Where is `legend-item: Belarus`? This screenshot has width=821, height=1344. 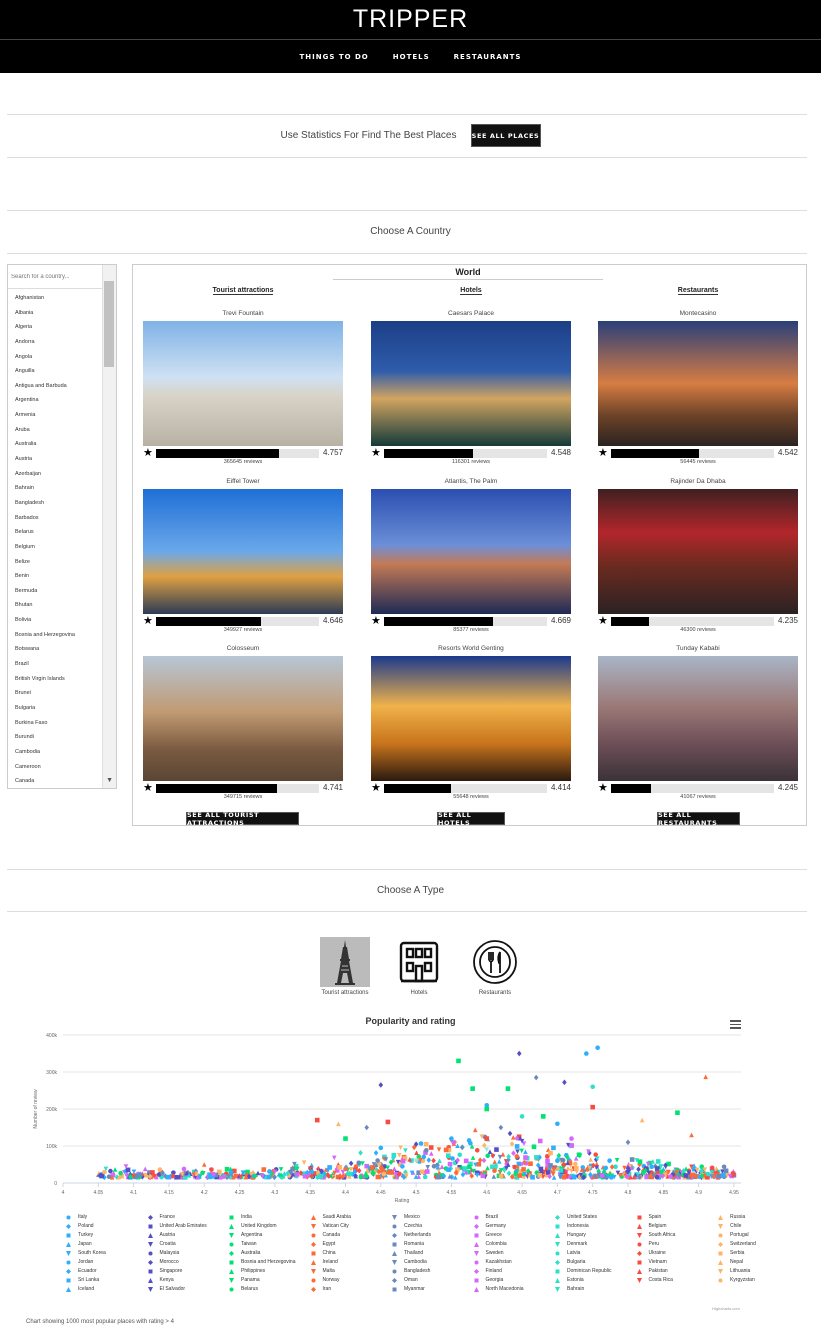 legend-item: Belarus is located at coordinates (243, 1289).